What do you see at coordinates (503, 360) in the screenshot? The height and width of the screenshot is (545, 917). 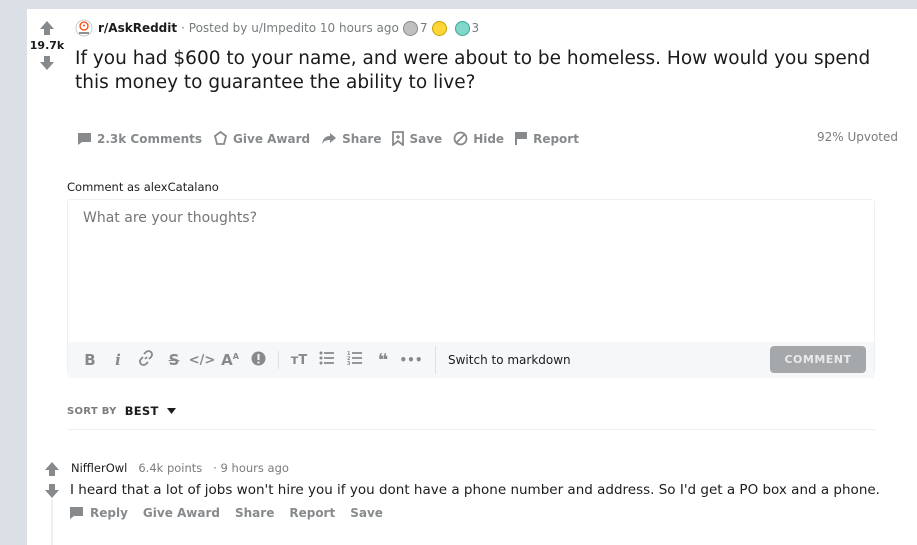 I see `switch-to-markdown-link: Switch to markdown` at bounding box center [503, 360].